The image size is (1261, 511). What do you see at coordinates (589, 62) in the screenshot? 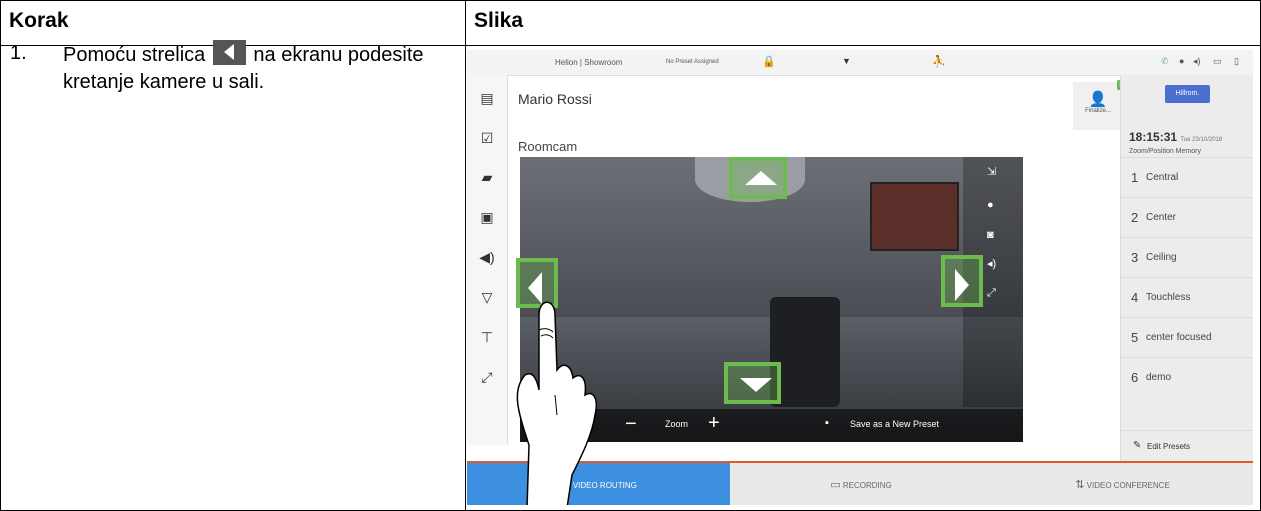
I see `location-label: Helion | Showroom` at bounding box center [589, 62].